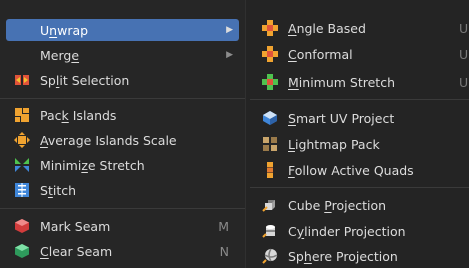  Describe the element at coordinates (270, 28) in the screenshot. I see `angle-based-icon` at that location.